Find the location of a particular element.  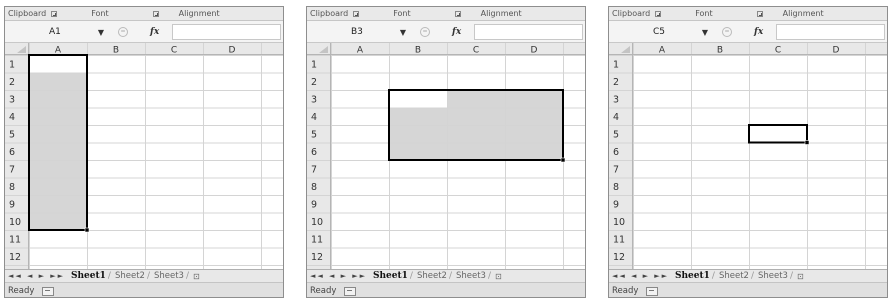

column-header-b: B is located at coordinates (720, 51).